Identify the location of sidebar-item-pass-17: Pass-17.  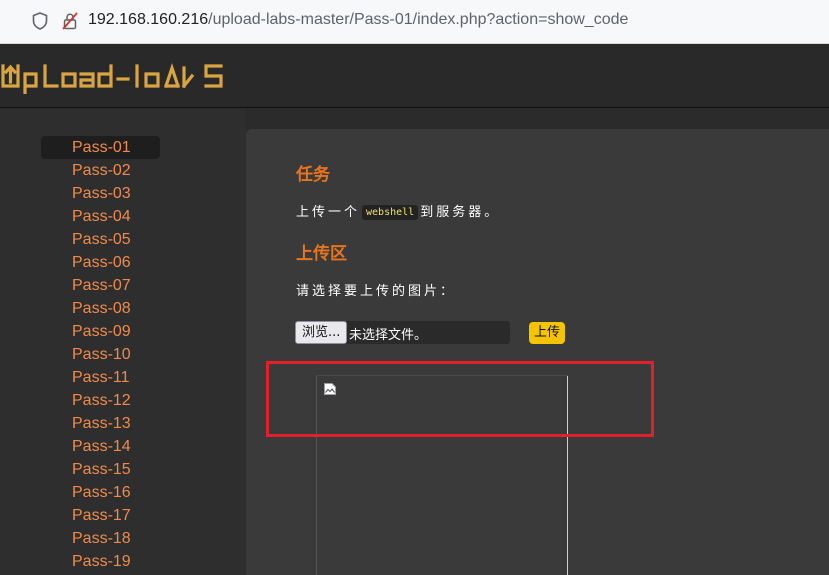
(100, 515).